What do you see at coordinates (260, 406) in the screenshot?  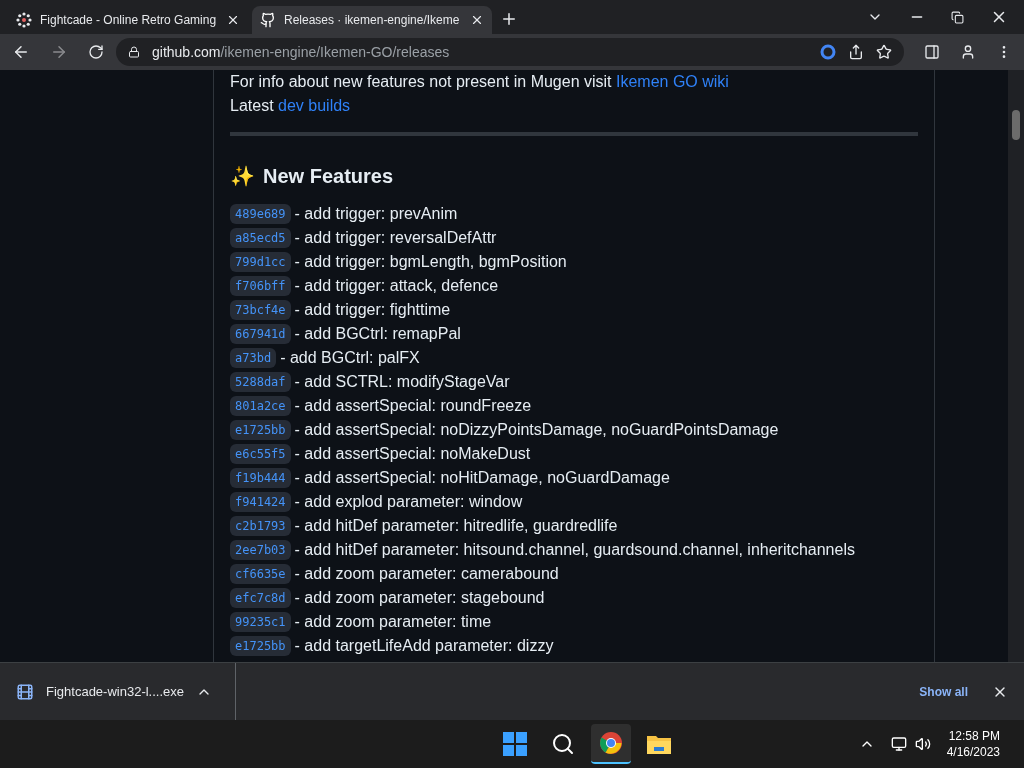 I see `commit-hash-link: 801a2ce` at bounding box center [260, 406].